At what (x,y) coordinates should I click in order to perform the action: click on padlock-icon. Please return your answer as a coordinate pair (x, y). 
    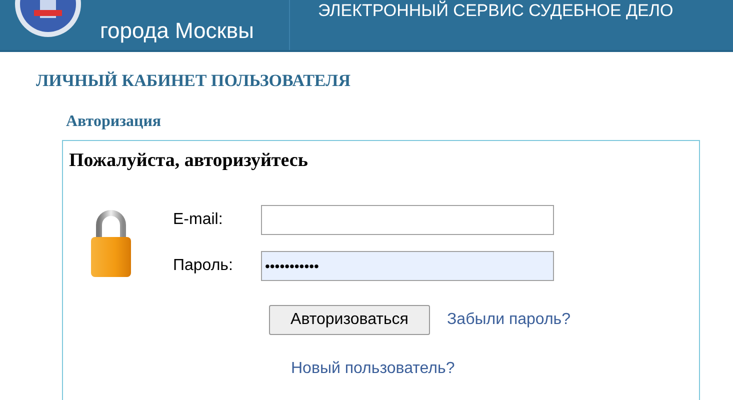
    Looking at the image, I should click on (111, 243).